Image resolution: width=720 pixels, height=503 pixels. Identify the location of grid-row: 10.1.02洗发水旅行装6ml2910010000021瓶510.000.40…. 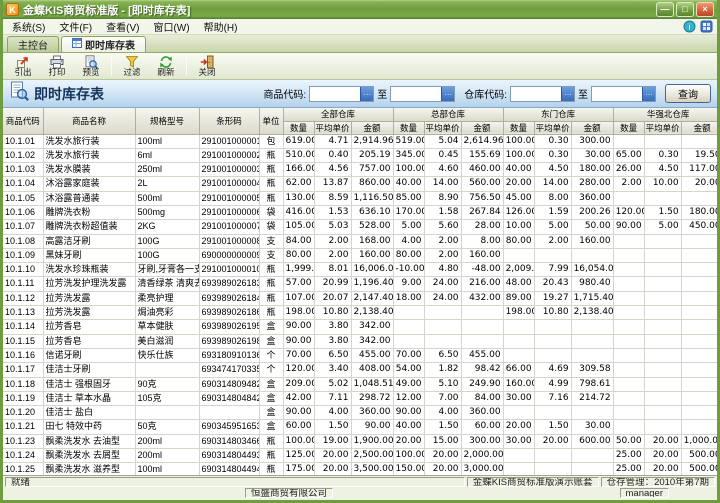
(360, 156).